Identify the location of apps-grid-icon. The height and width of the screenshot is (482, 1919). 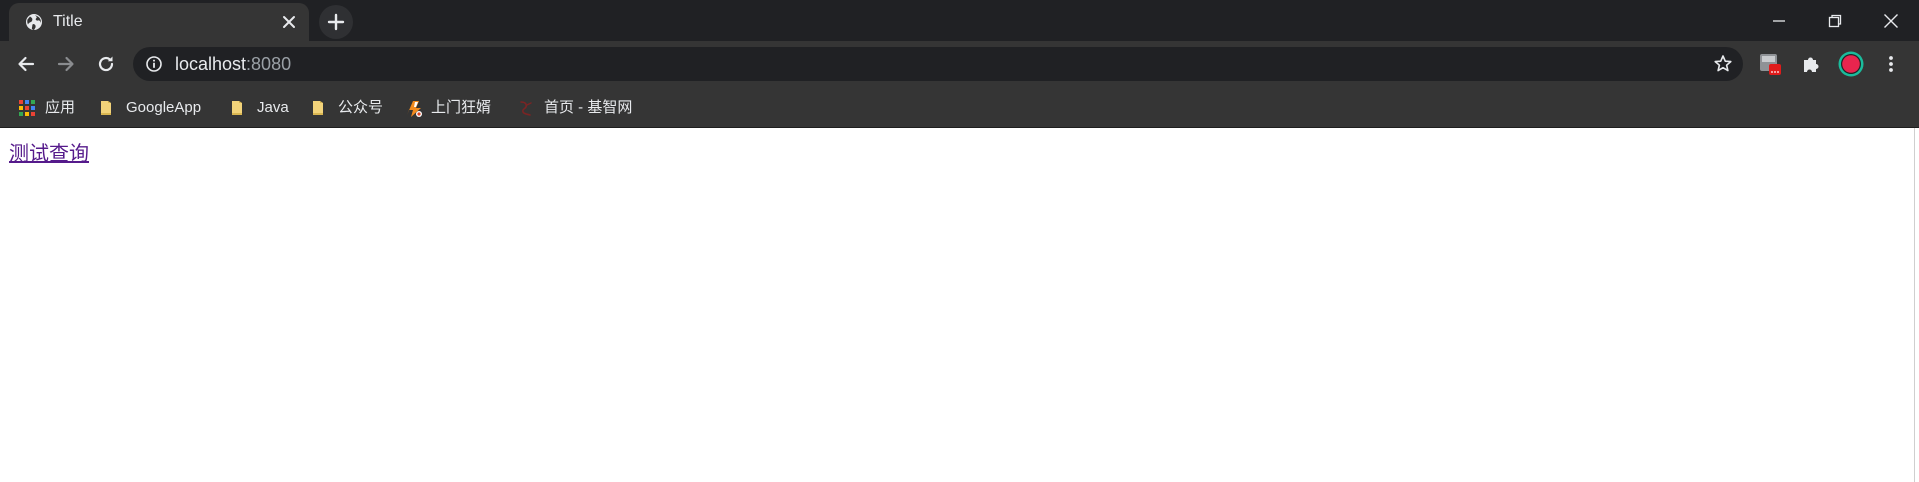
(27, 108).